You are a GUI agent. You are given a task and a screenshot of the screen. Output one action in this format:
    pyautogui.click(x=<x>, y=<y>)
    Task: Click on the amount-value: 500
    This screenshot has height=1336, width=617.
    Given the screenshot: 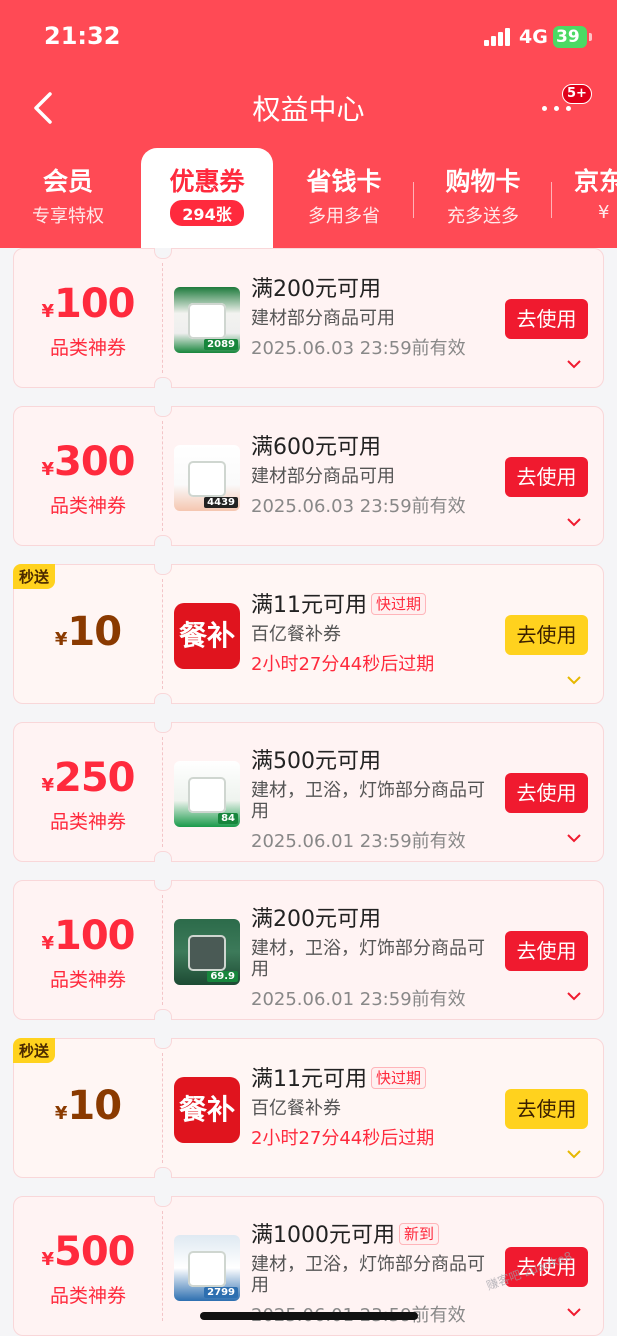 What is the action you would take?
    pyautogui.click(x=94, y=1252)
    